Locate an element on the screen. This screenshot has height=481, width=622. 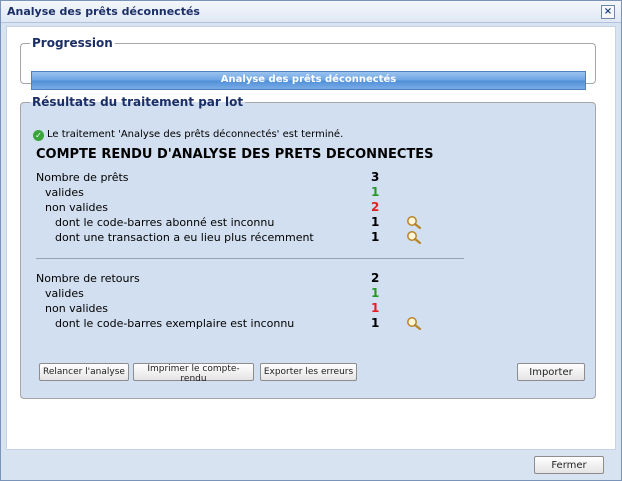
progression-legend: Progression is located at coordinates (72, 43).